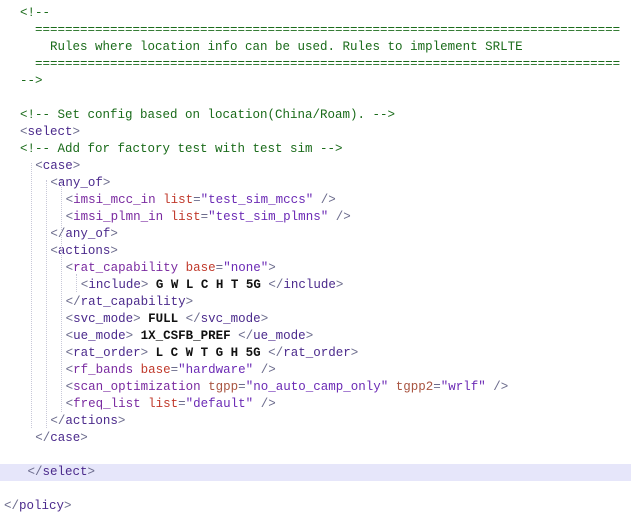  Describe the element at coordinates (315, 370) in the screenshot. I see `code-line: <rf_bands base="hardware" />` at that location.